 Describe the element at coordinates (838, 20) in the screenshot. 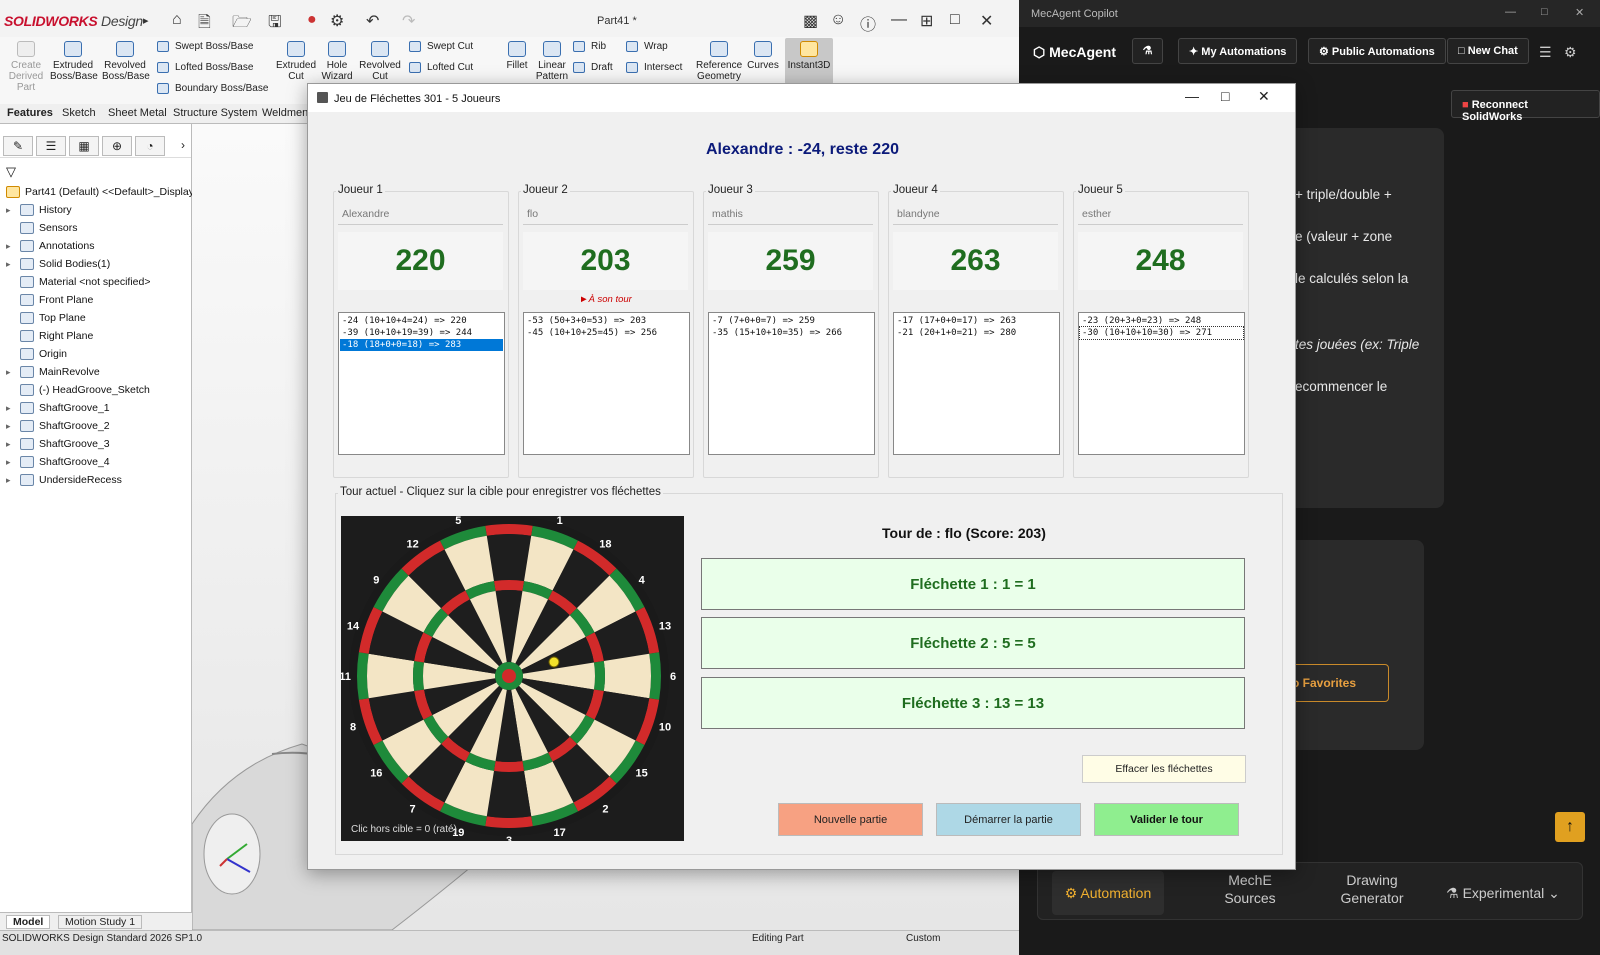

I see `user-icon: ☺` at that location.